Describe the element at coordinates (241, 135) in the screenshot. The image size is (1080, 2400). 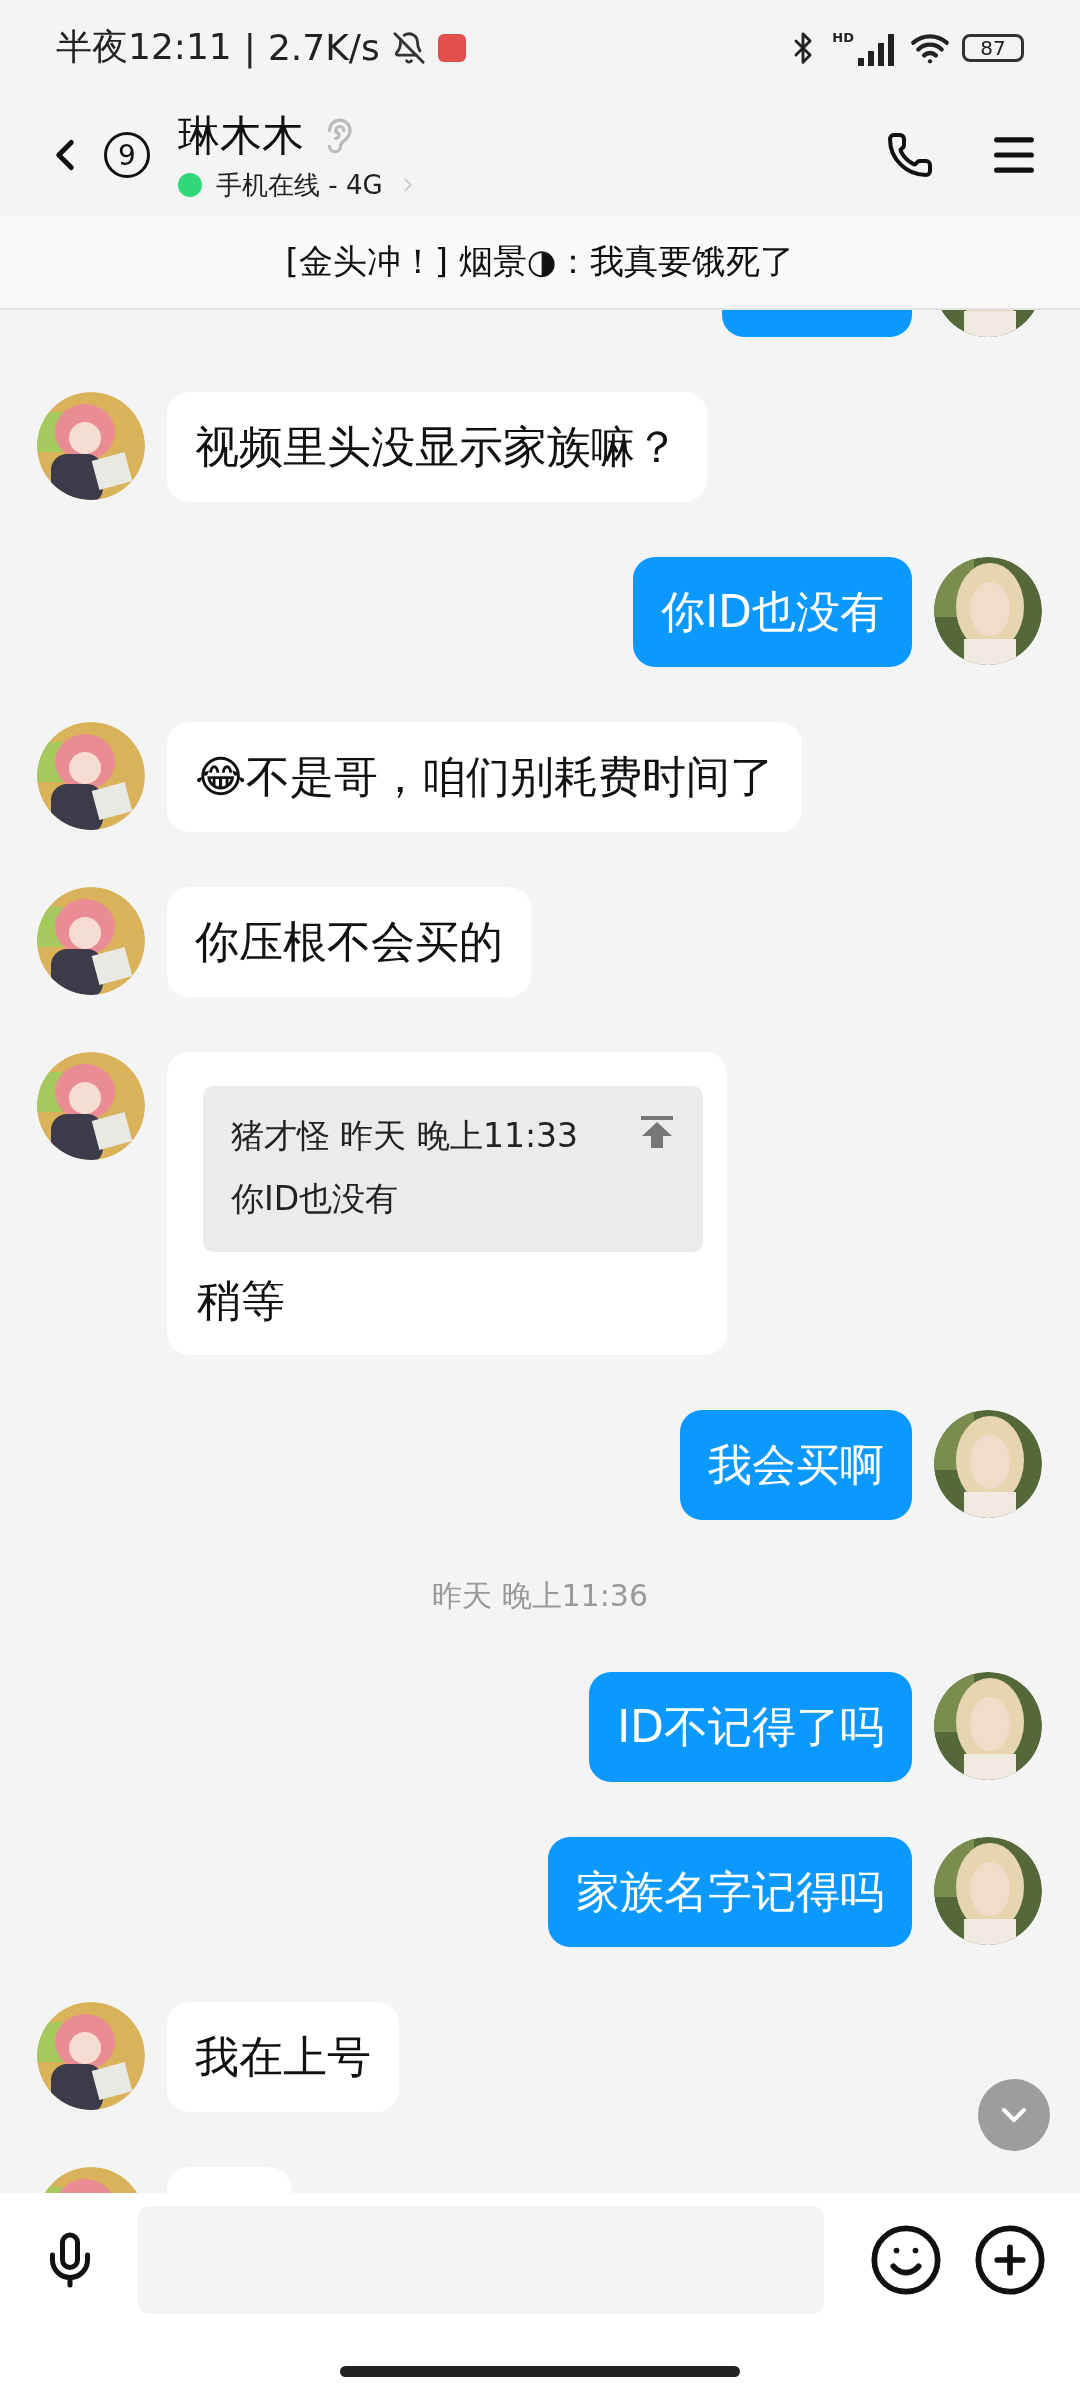
I see `contact-name: 琳木木` at that location.